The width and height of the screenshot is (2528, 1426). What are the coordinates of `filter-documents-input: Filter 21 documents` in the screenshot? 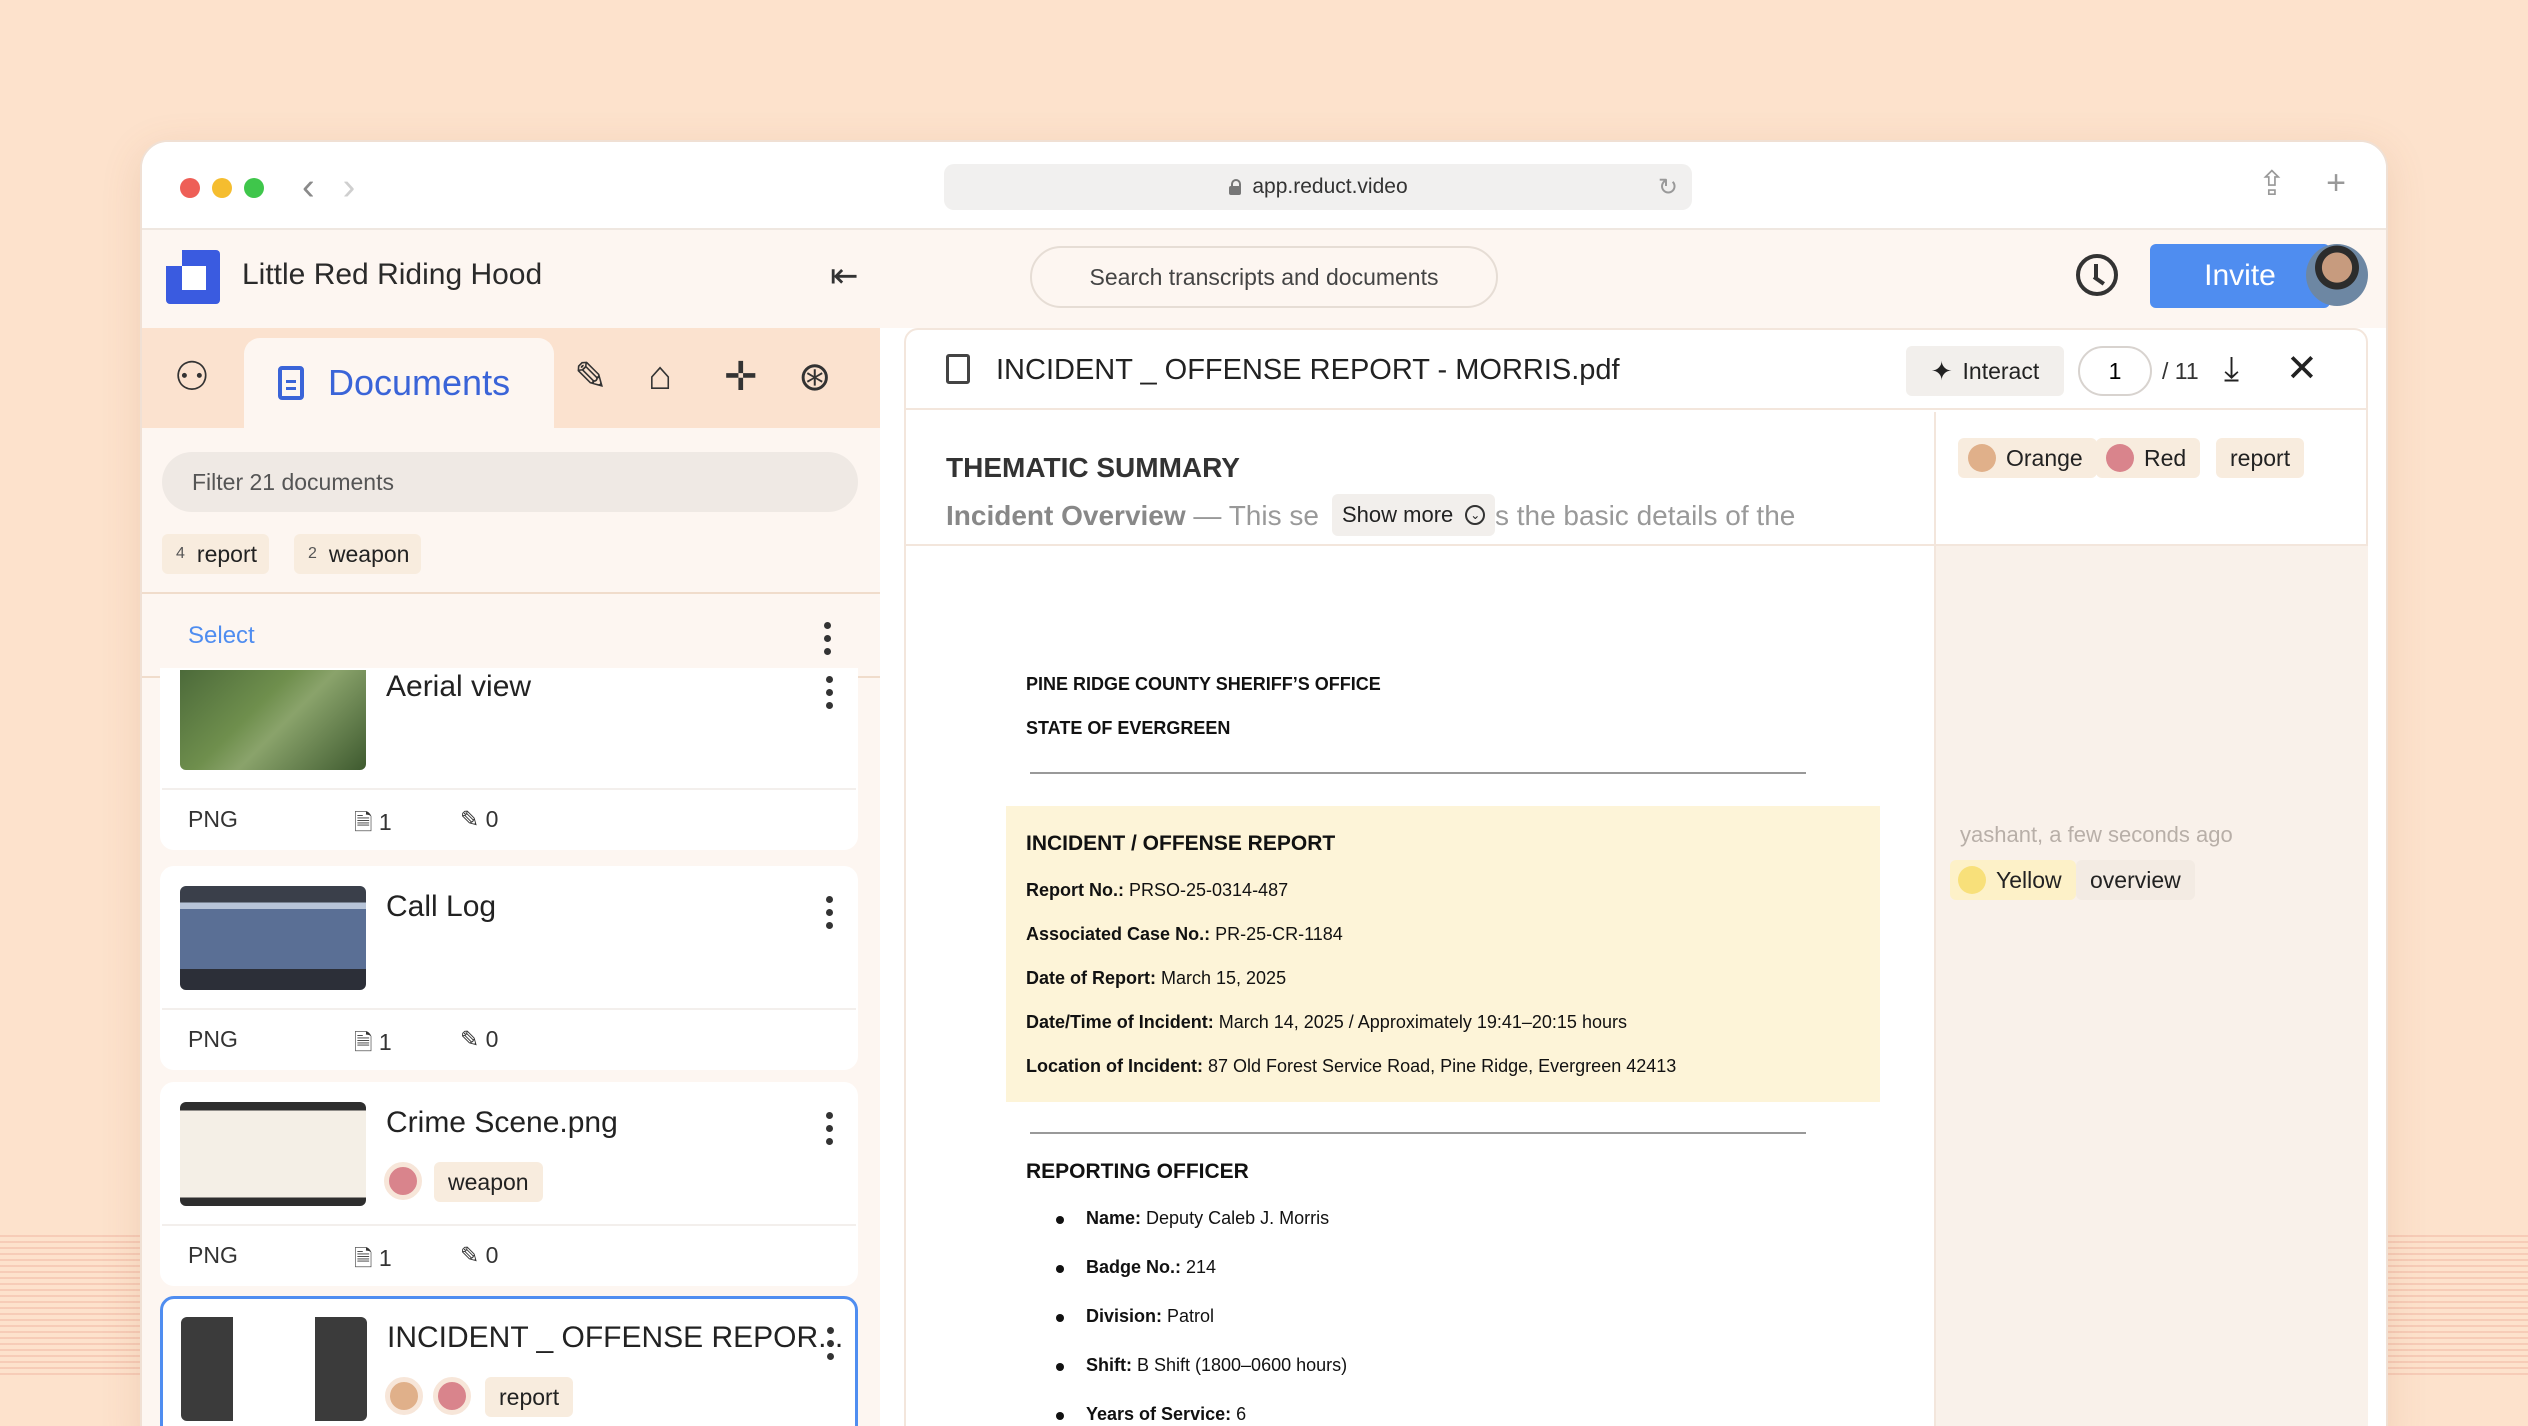 It's located at (510, 482).